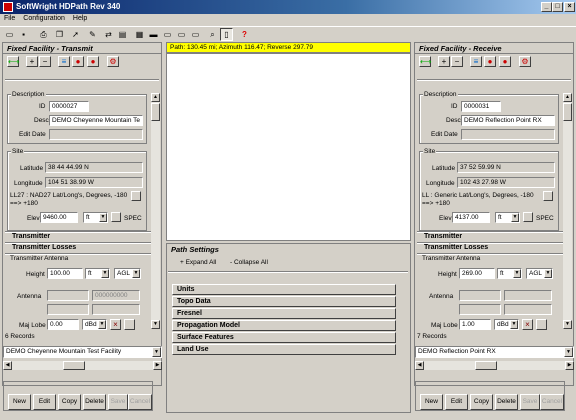  What do you see at coordinates (506, 182) in the screenshot?
I see `longitude-field: 102 43 27.98 W` at bounding box center [506, 182].